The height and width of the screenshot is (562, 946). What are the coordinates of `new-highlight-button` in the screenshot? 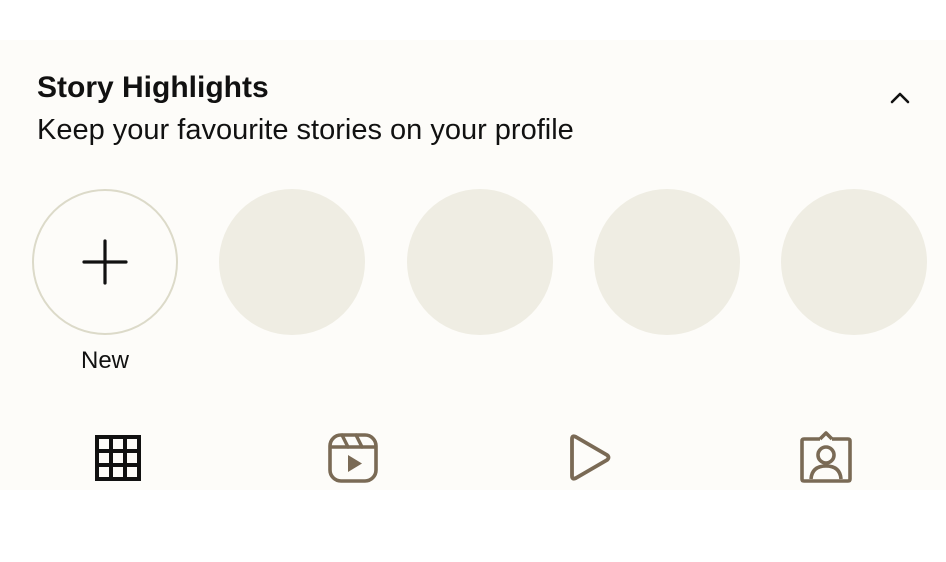 It's located at (105, 262).